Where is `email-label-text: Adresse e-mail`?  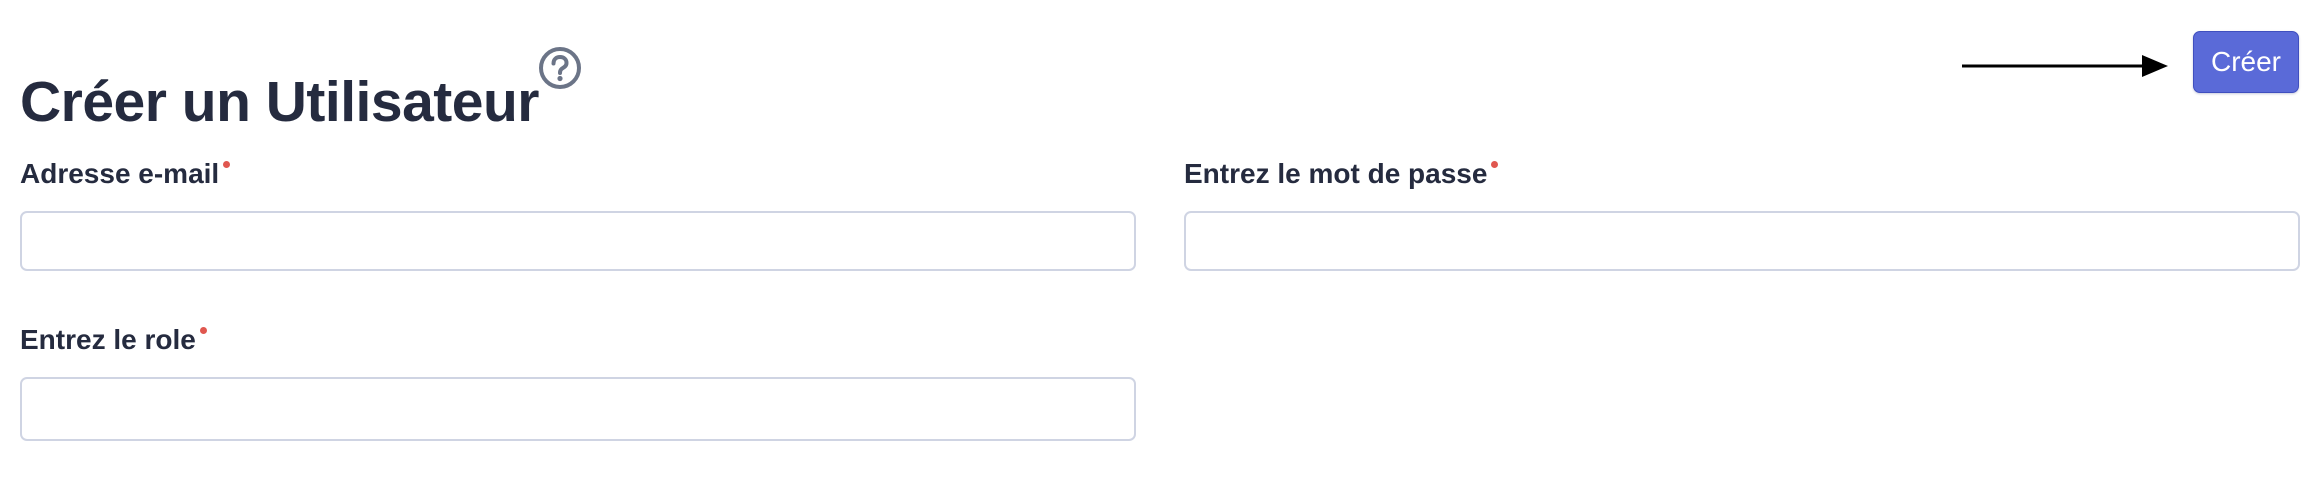 email-label-text: Adresse e-mail is located at coordinates (120, 173).